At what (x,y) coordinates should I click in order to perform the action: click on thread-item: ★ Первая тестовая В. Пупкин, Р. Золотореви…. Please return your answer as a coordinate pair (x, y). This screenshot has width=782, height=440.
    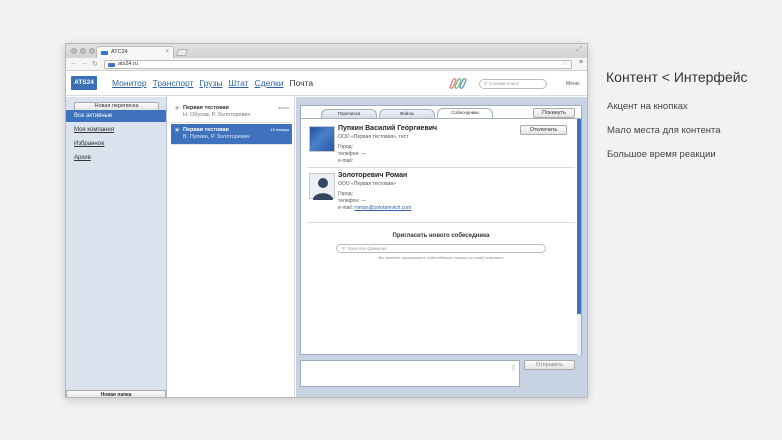
    Looking at the image, I should click on (231, 134).